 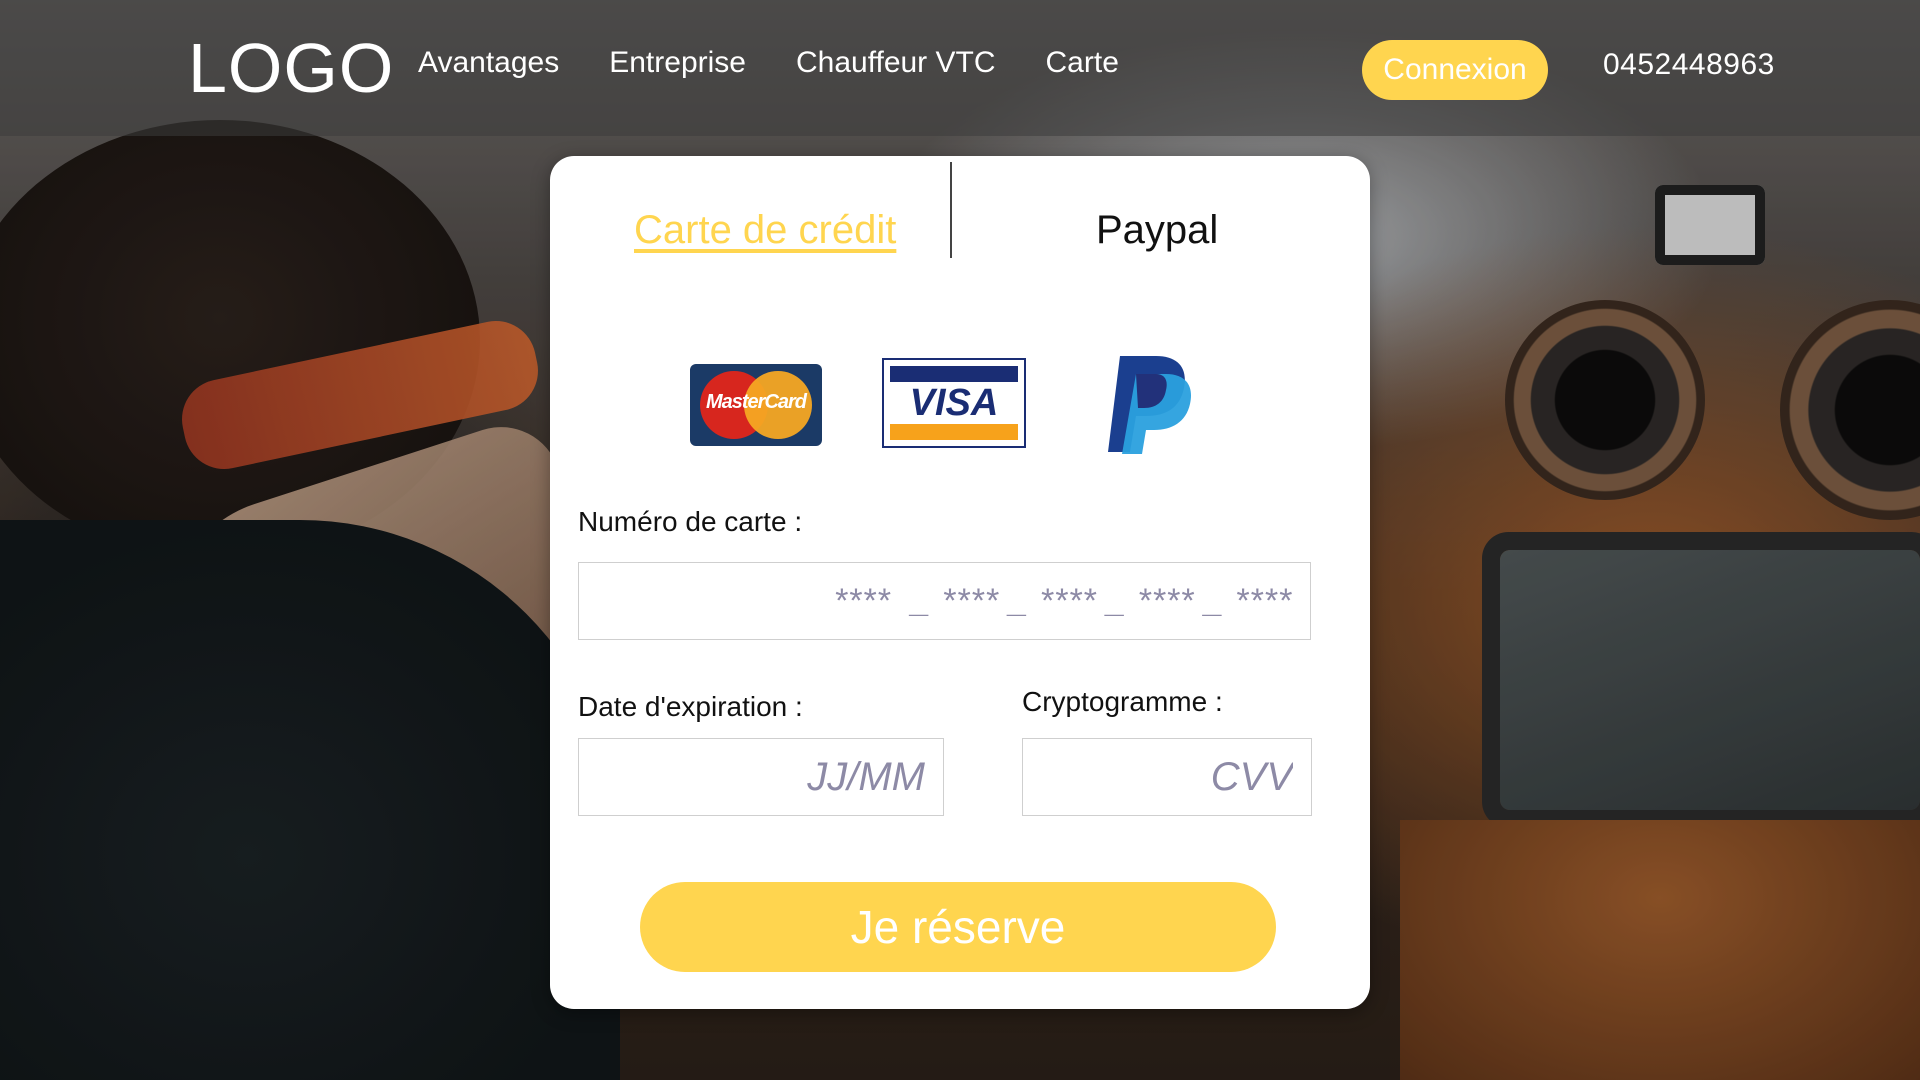 What do you see at coordinates (1157, 230) in the screenshot?
I see `tab-paypal: Paypal` at bounding box center [1157, 230].